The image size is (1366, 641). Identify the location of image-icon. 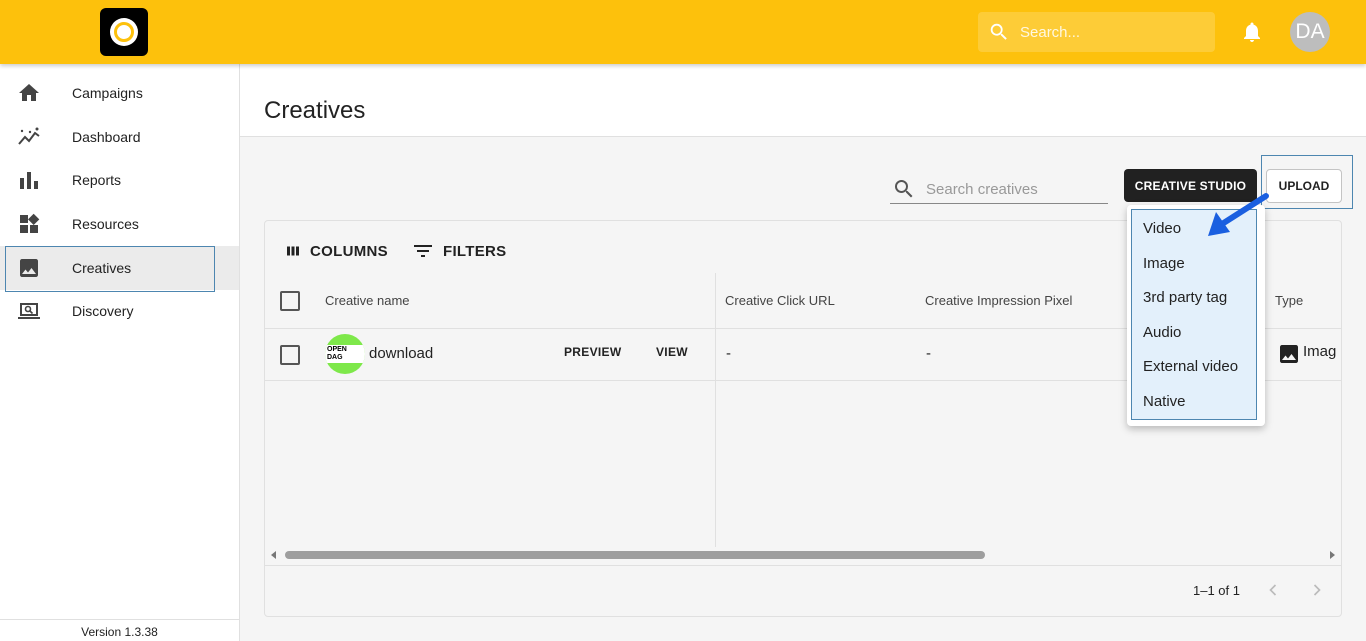
(29, 268).